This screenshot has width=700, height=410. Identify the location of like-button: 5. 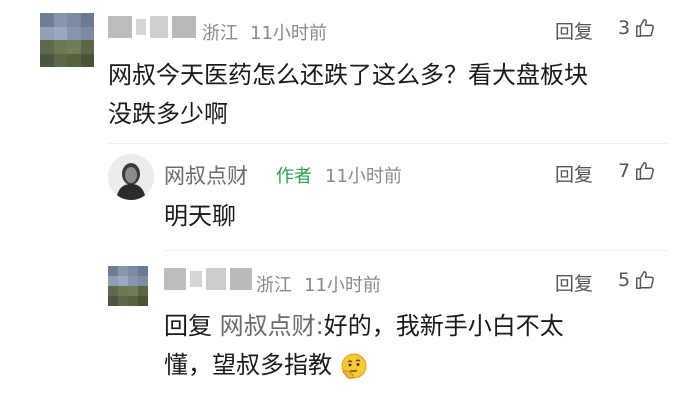
(637, 280).